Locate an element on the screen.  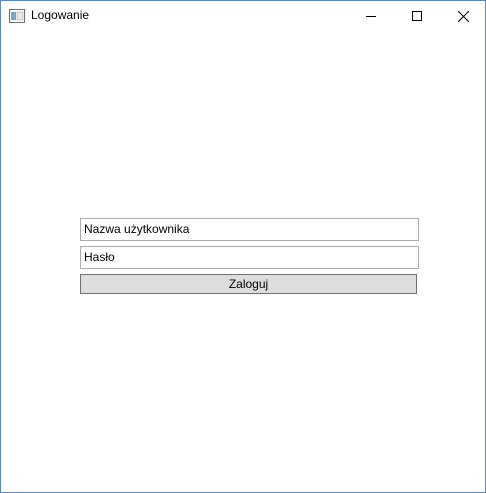
close-button is located at coordinates (463, 16).